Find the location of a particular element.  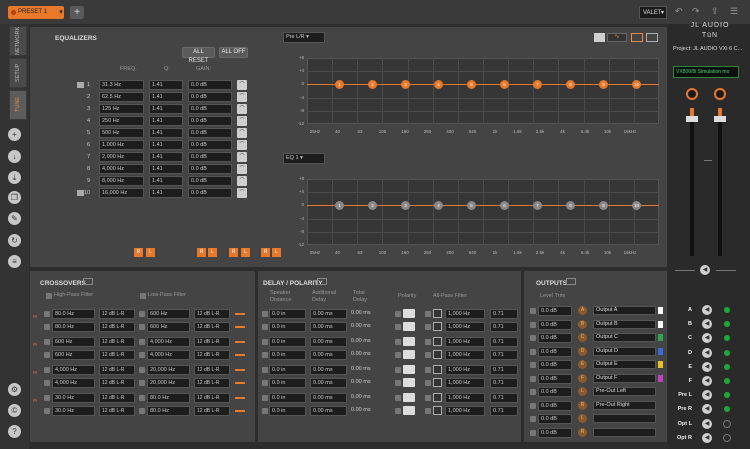

output-name-field: Output F is located at coordinates (624, 378).